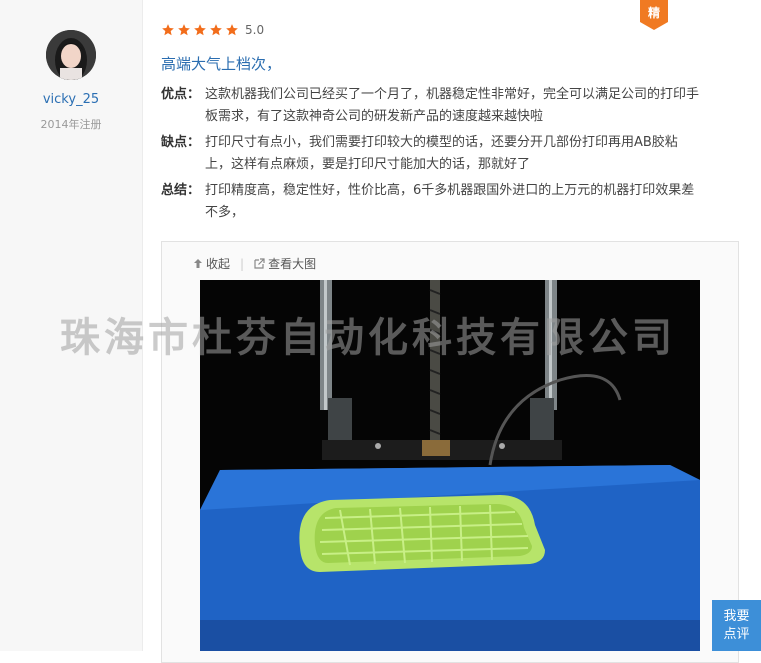 The image size is (761, 663). I want to click on arrow-up-icon, so click(198, 263).